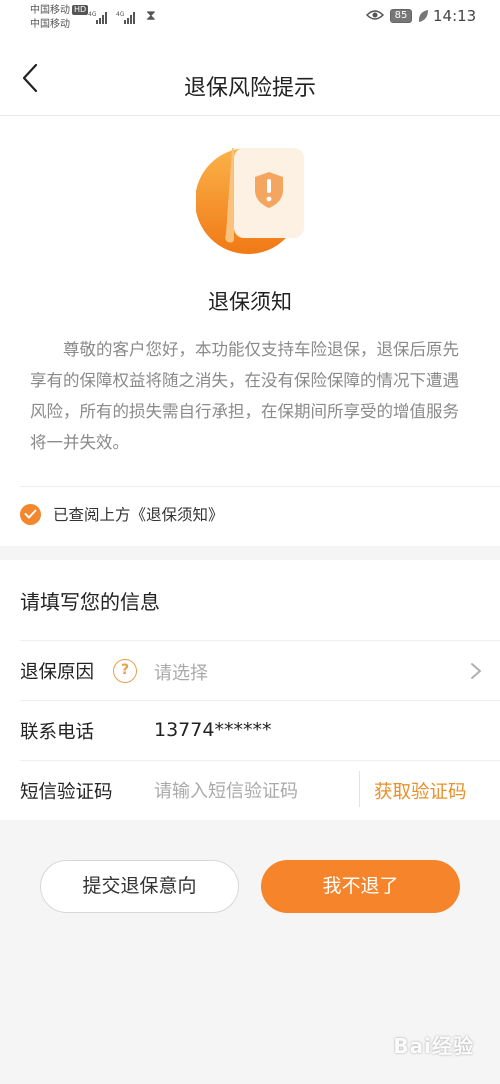 This screenshot has width=500, height=1084. I want to click on reason-label: 退保原因, so click(57, 672).